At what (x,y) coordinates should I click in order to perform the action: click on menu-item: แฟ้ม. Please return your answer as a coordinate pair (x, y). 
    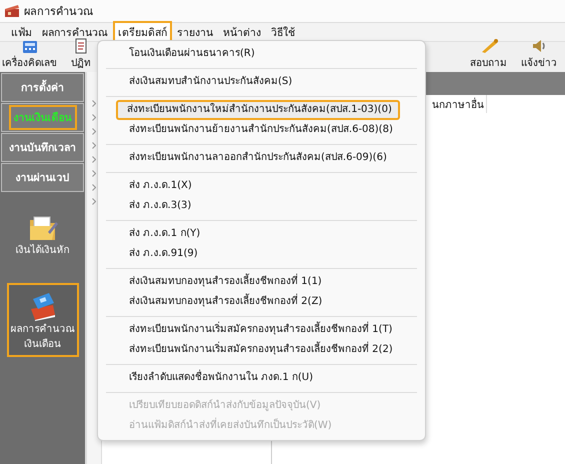
    Looking at the image, I should click on (21, 32).